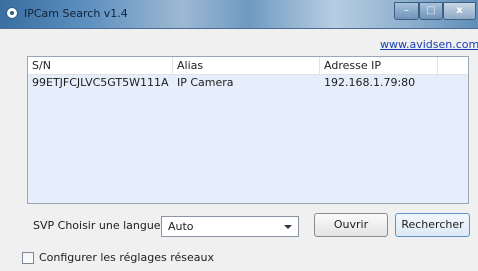 The height and width of the screenshot is (271, 478). Describe the element at coordinates (205, 82) in the screenshot. I see `cell-alias: IP Camera` at that location.